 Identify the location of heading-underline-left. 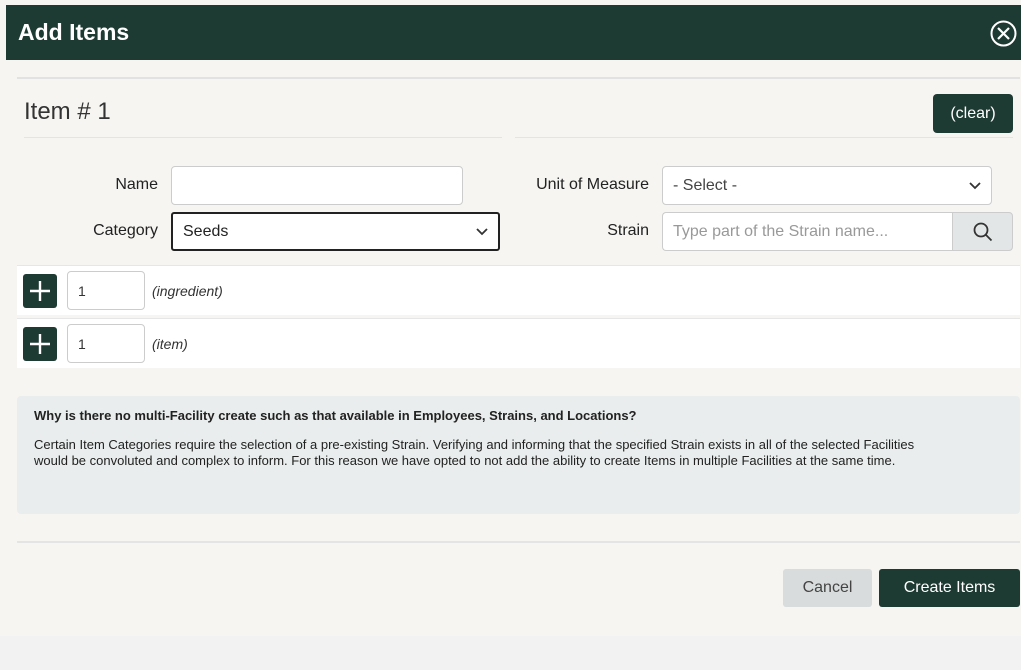
(263, 137).